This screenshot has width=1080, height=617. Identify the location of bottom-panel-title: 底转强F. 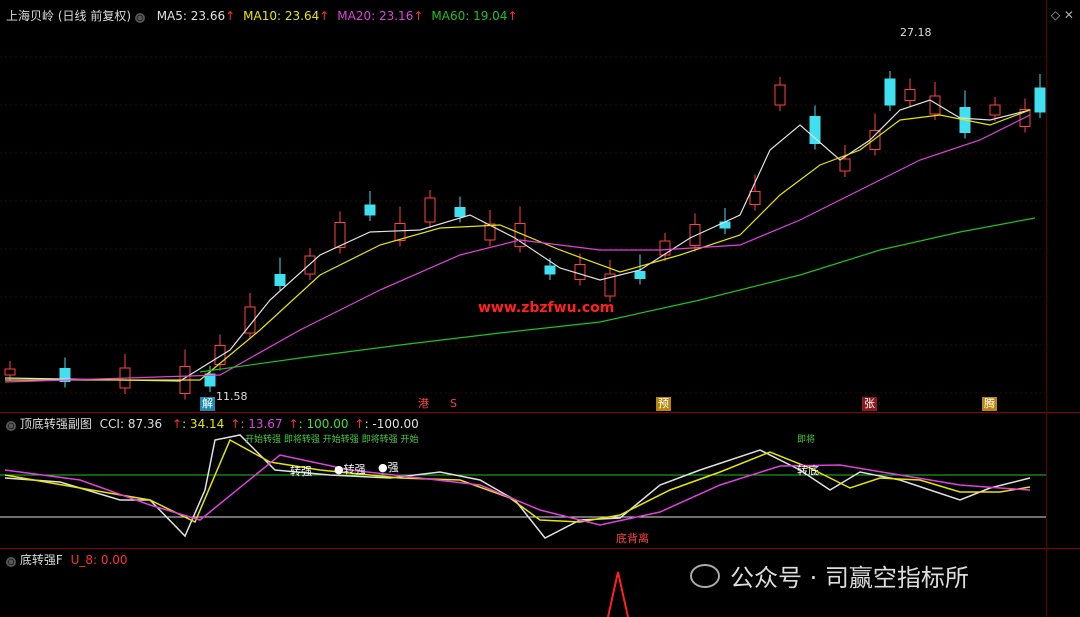
(41, 560).